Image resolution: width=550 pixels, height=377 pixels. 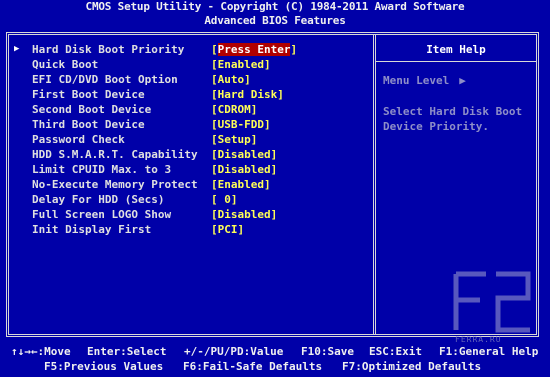 I want to click on setting-label: Second Boot Device, so click(x=92, y=109).